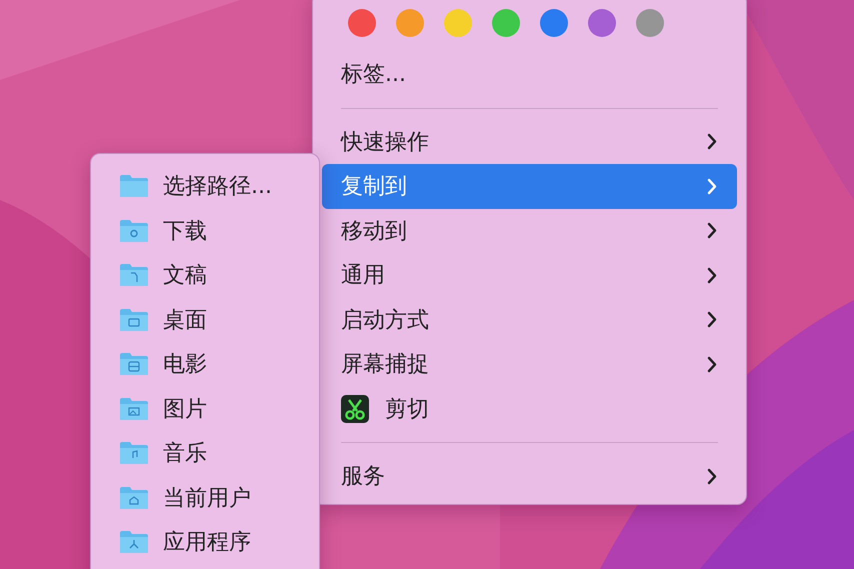 The width and height of the screenshot is (854, 569). What do you see at coordinates (205, 230) in the screenshot?
I see `submenu-item: 下载` at bounding box center [205, 230].